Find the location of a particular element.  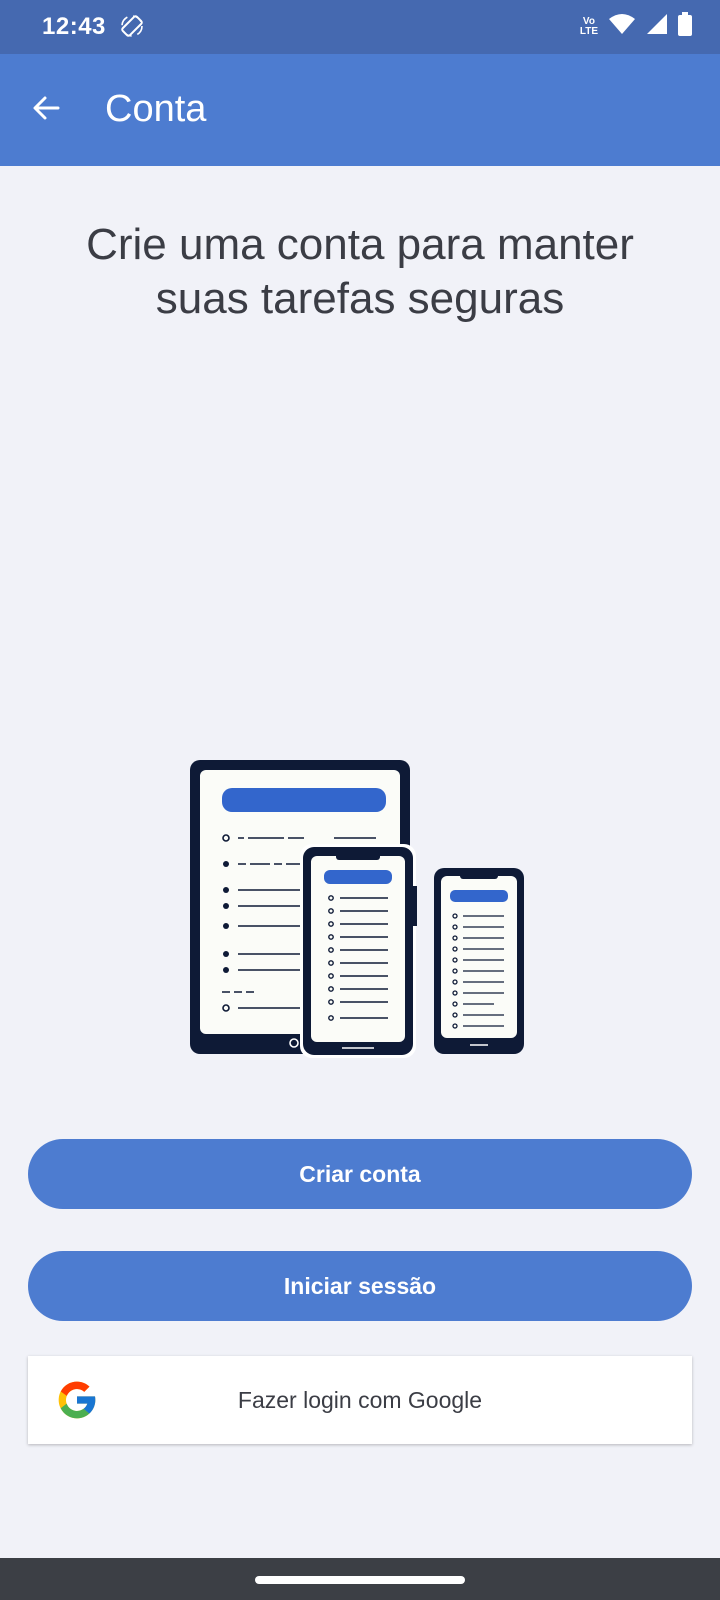

volte-icon: Vo LTE is located at coordinates (588, 26).